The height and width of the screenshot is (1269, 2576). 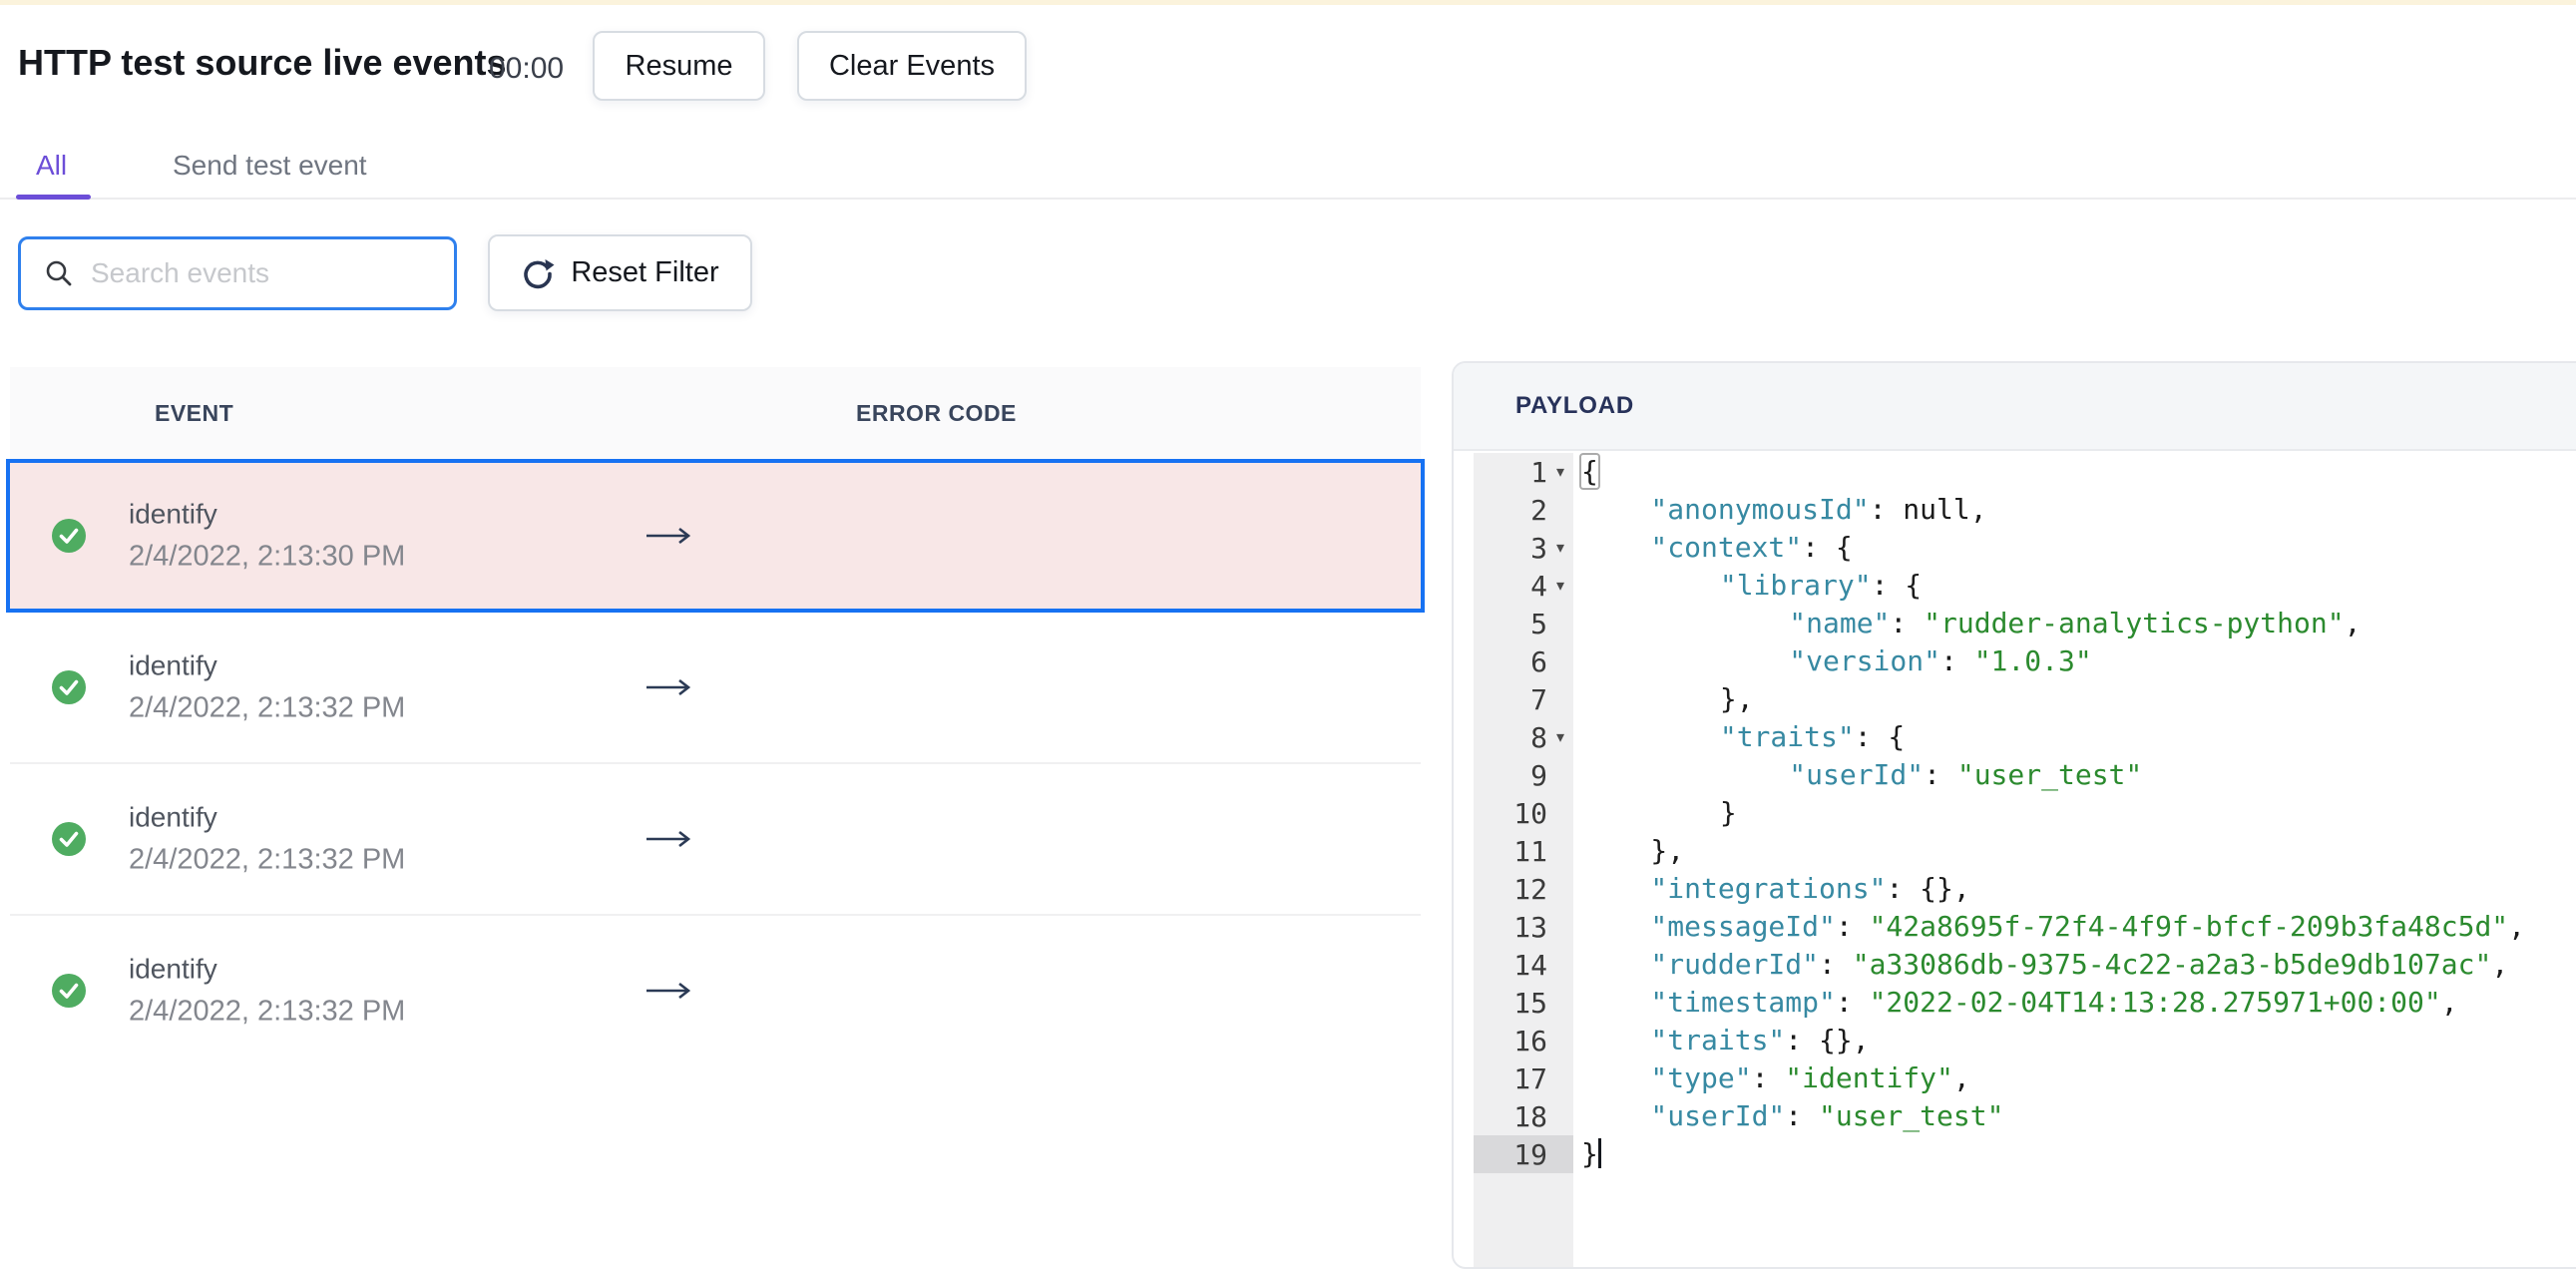 What do you see at coordinates (1523, 623) in the screenshot?
I see `gutter-row: 5` at bounding box center [1523, 623].